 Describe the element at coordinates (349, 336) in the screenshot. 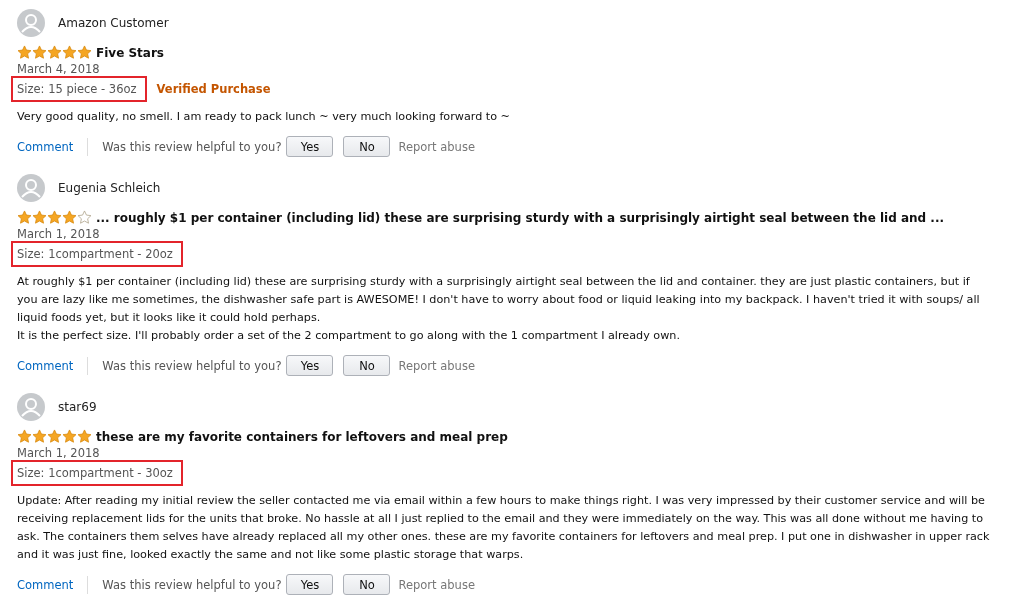

I see `review-text: It is the perfect size. I'll probably order a set of the 2 compartment to go along with the 1 compartment I already own.` at that location.